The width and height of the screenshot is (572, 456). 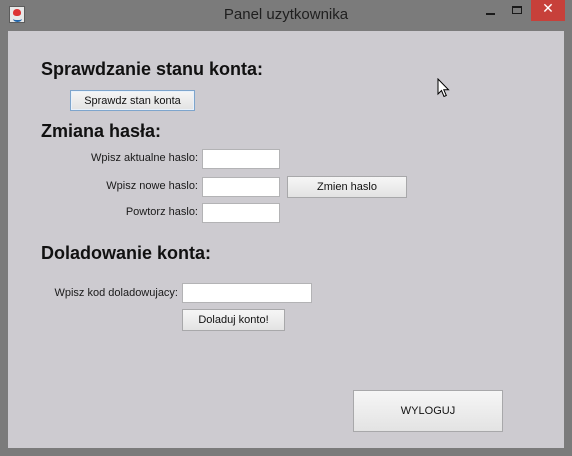 What do you see at coordinates (144, 158) in the screenshot?
I see `current-password-label: Wpisz aktualne haslo:` at bounding box center [144, 158].